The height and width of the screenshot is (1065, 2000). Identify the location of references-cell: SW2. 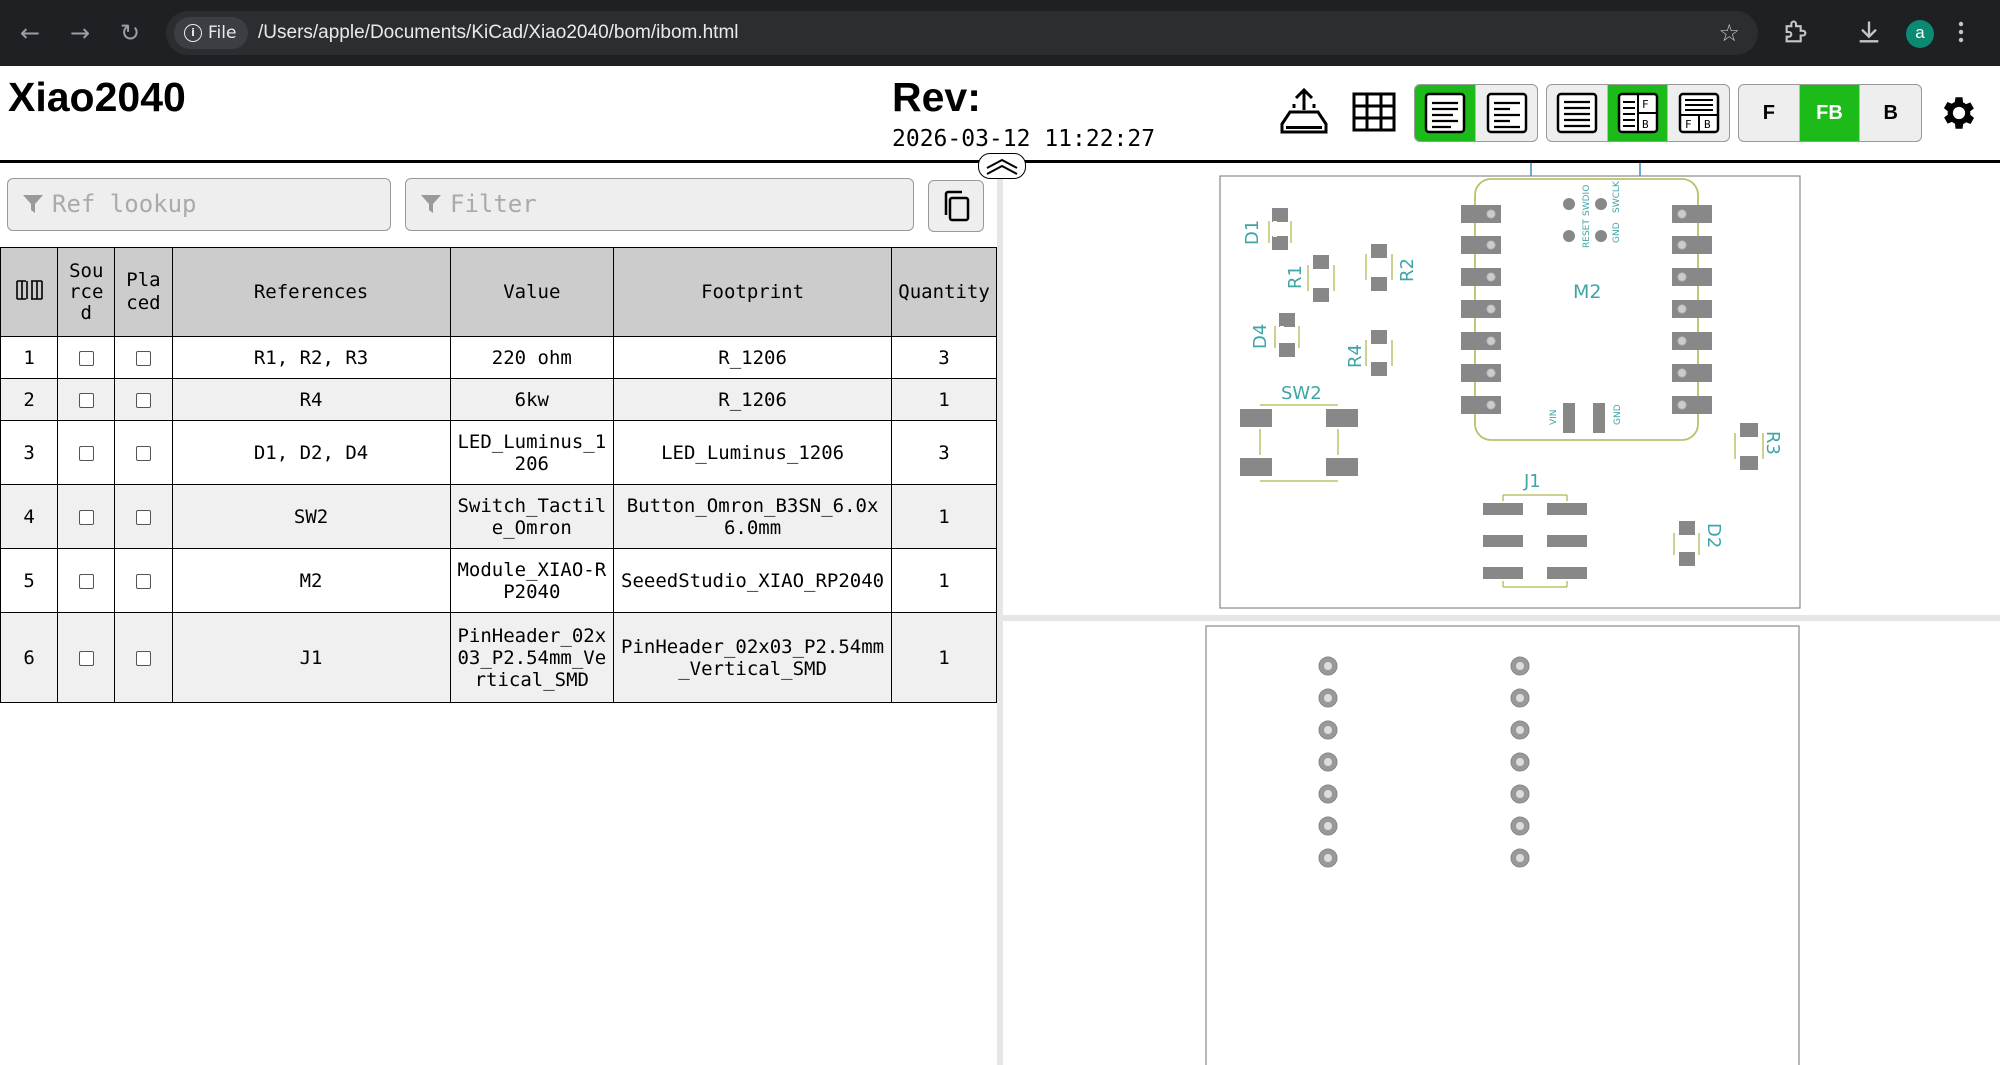
(311, 516).